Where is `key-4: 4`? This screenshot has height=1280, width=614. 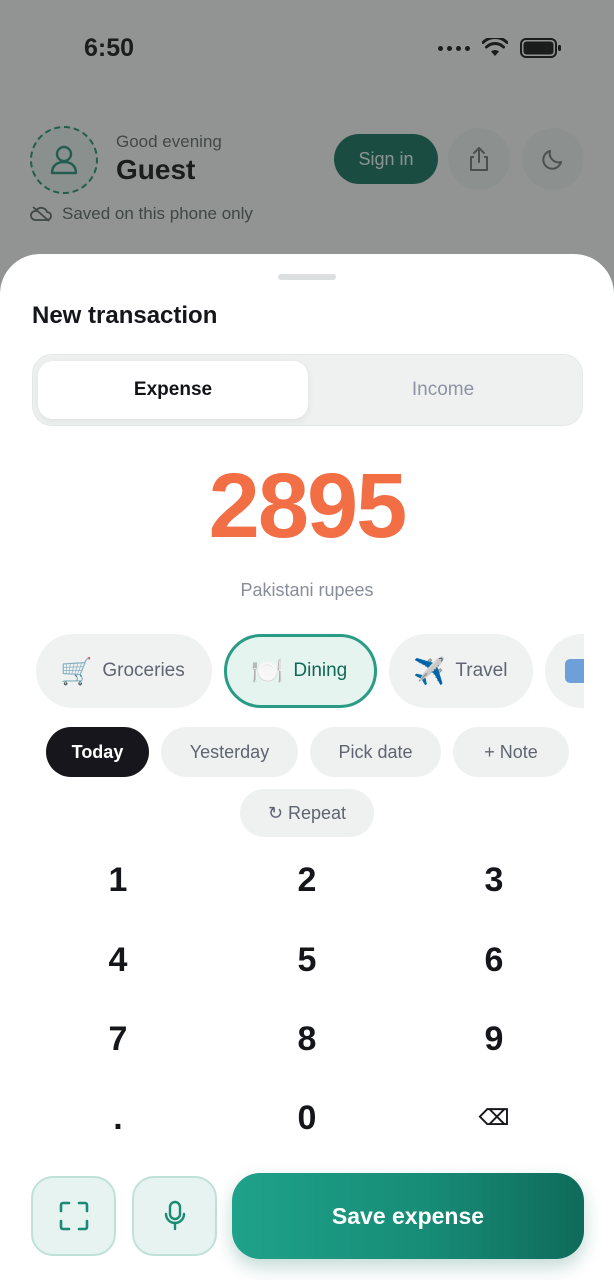
key-4: 4 is located at coordinates (118, 960).